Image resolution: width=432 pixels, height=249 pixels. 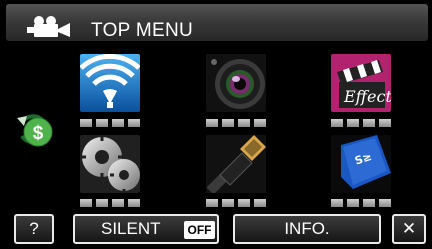 I want to click on help-label: ?, so click(x=34, y=228).